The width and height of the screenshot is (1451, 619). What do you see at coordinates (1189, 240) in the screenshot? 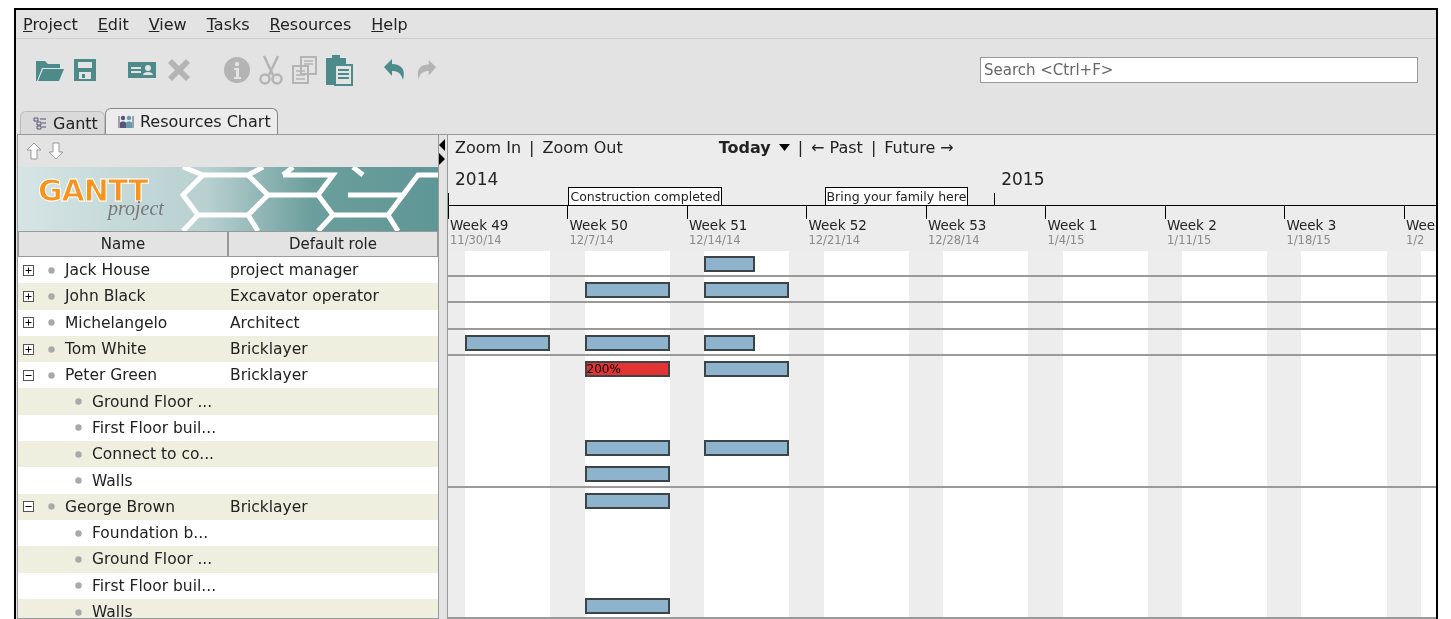
I see `week-date: 1/11/15` at bounding box center [1189, 240].